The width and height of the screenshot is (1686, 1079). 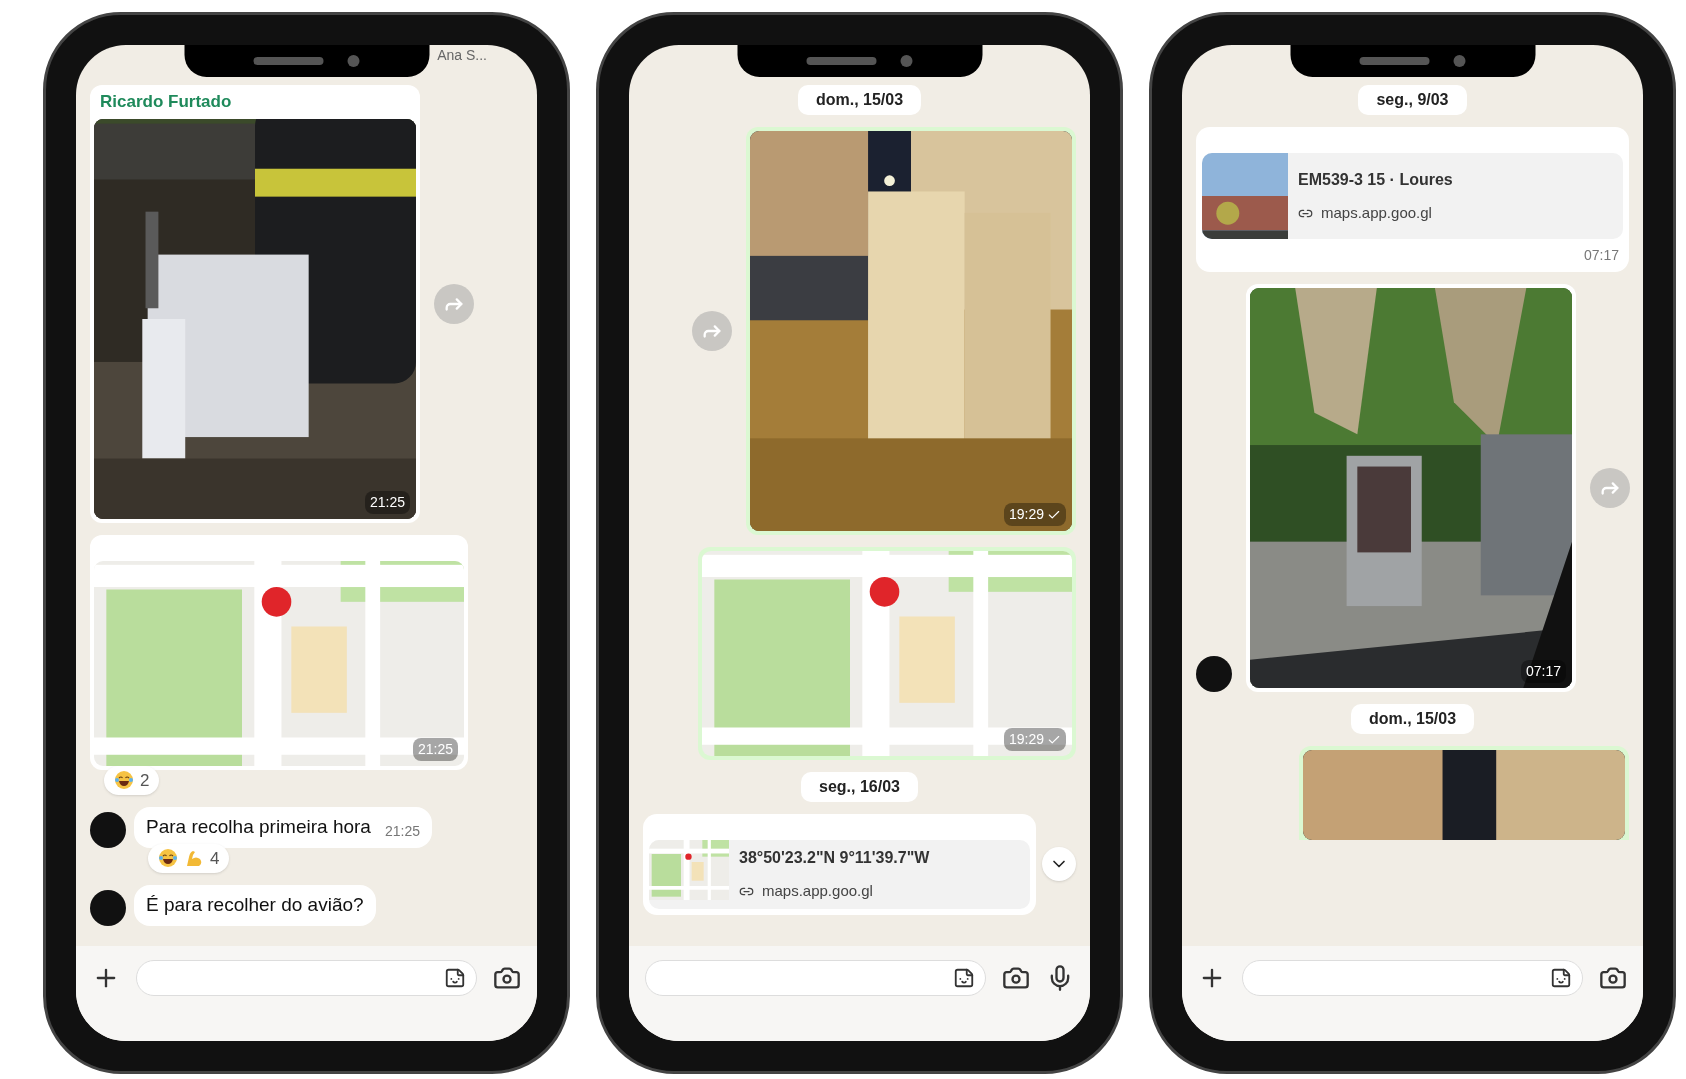 I want to click on photo-message: 07:17, so click(x=1411, y=488).